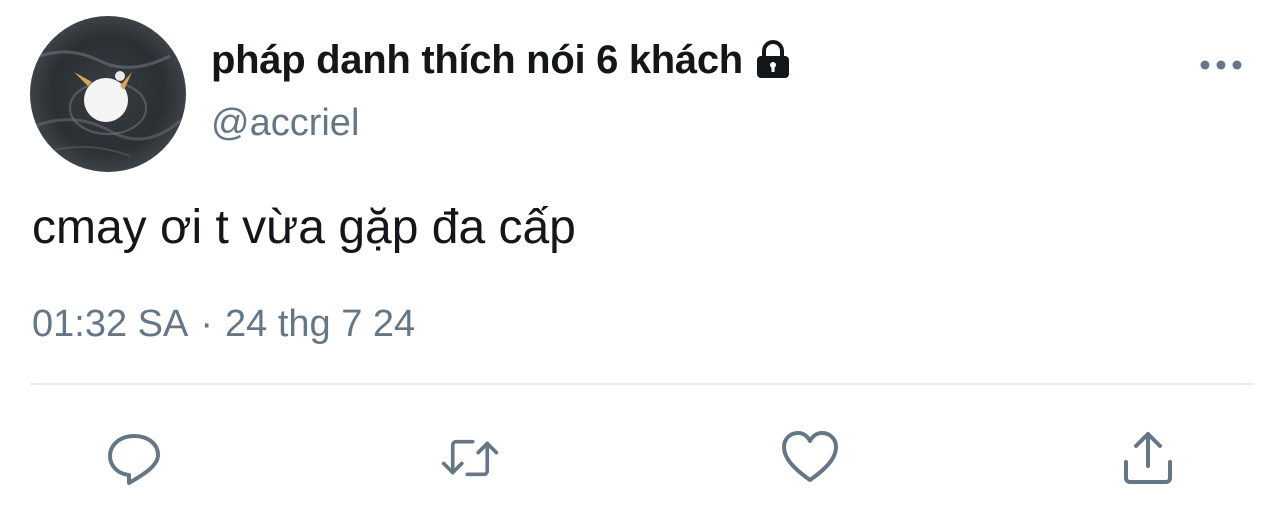 Image resolution: width=1284 pixels, height=530 pixels. Describe the element at coordinates (304, 227) in the screenshot. I see `tweet-text: cmay ơi t vừa gặp đa cấp` at that location.